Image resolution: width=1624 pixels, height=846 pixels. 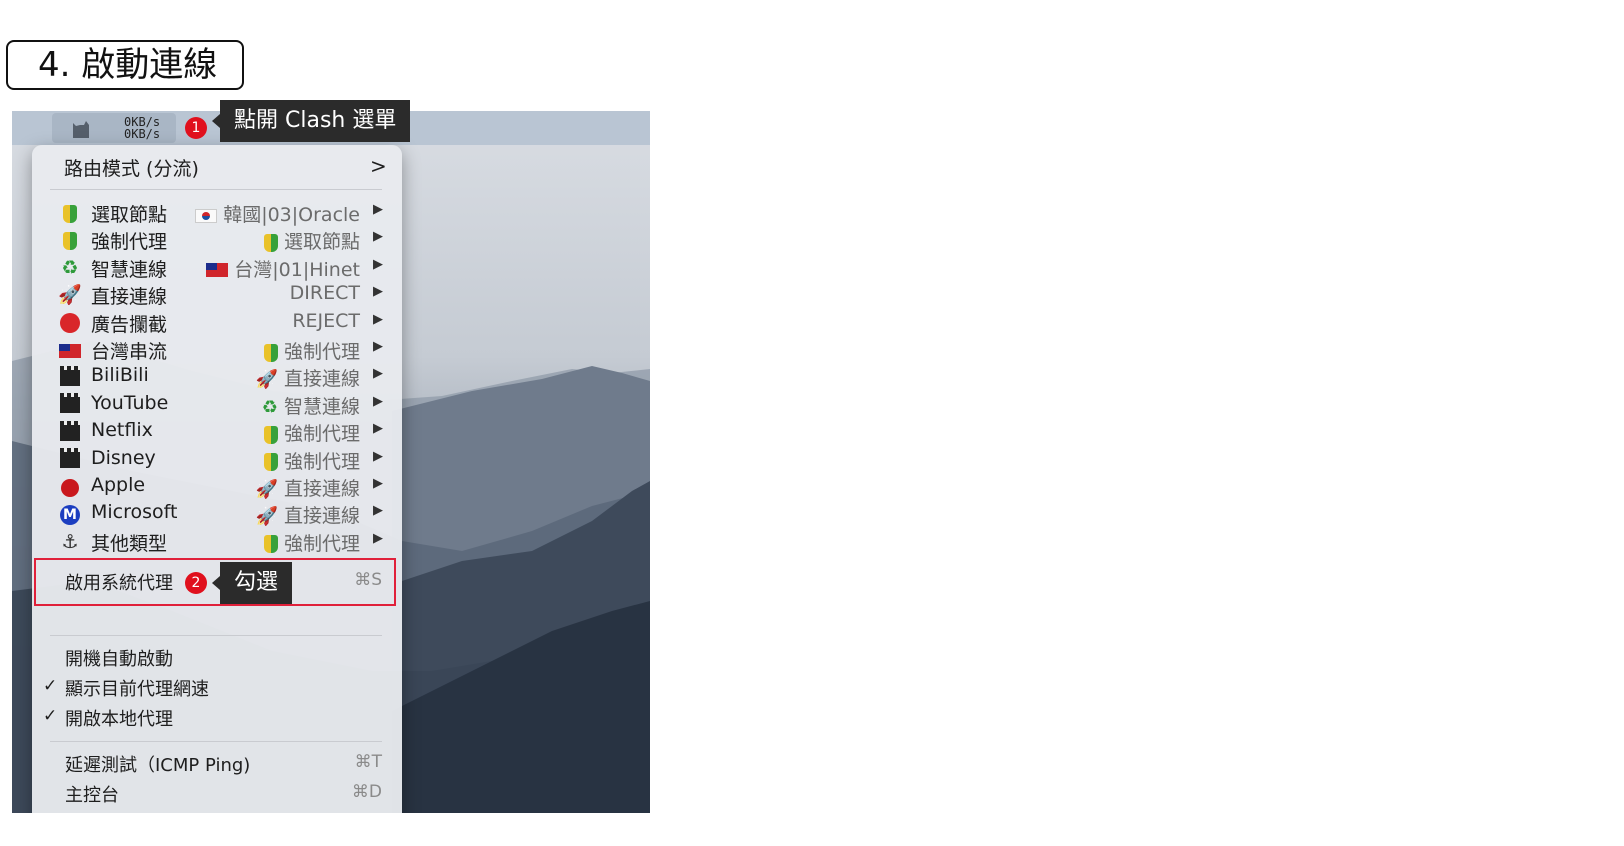 What do you see at coordinates (217, 432) in the screenshot?
I see `proxy-group-row: Netflix 強制代理 ▶` at bounding box center [217, 432].